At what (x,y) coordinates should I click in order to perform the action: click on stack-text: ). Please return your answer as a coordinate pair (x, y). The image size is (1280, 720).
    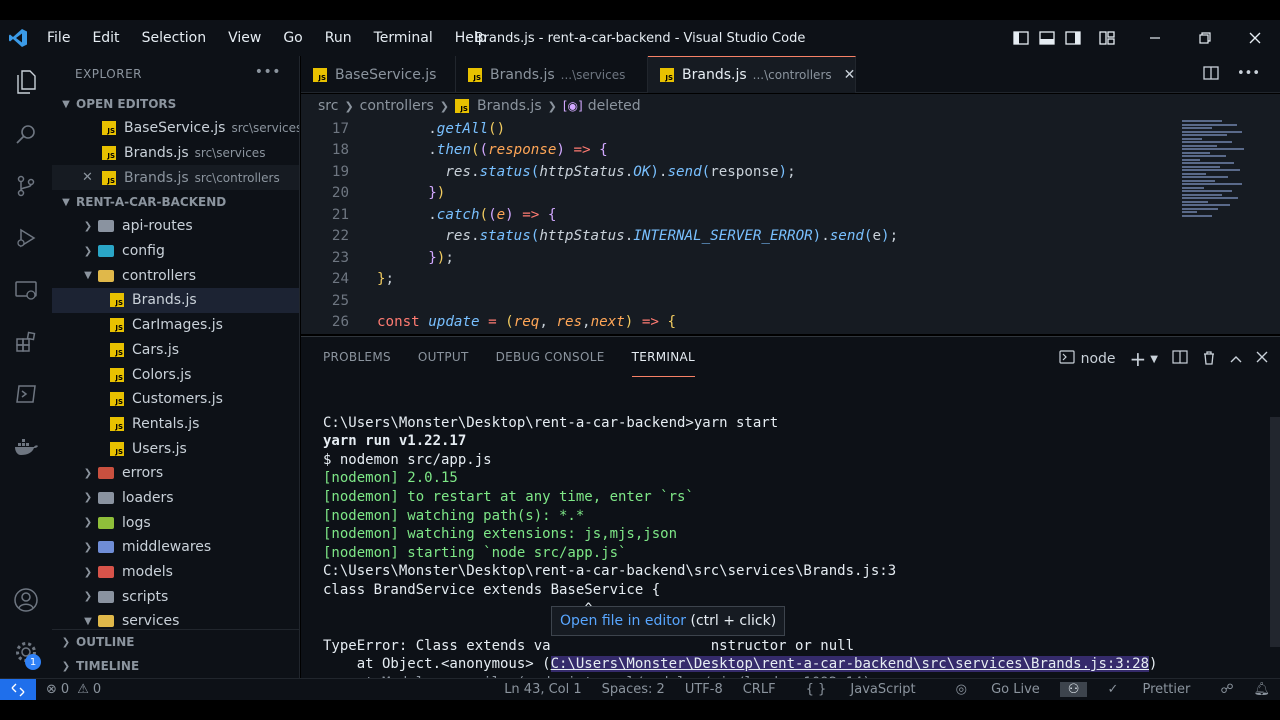
    Looking at the image, I should click on (1153, 664).